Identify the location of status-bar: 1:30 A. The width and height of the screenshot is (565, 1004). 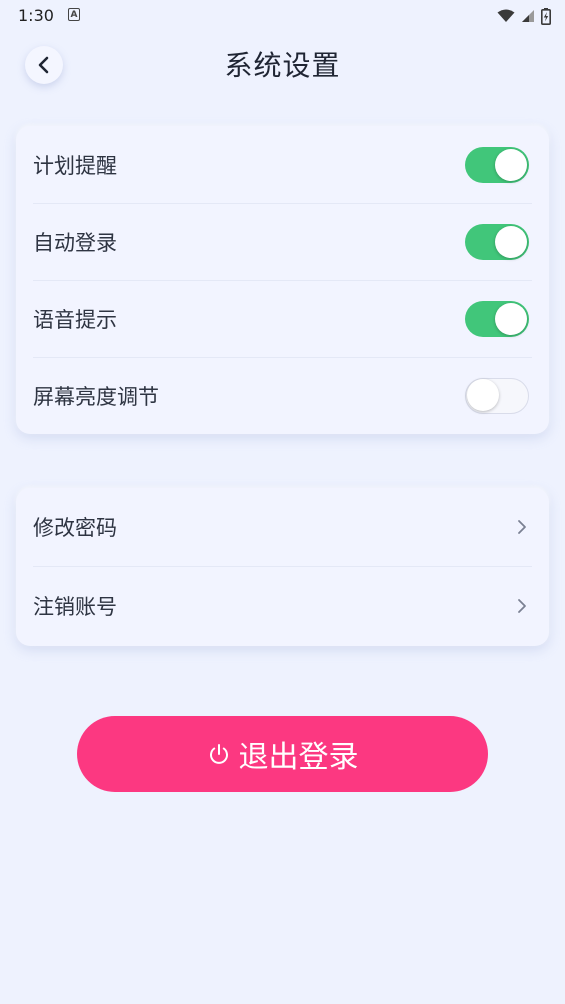
(282, 16).